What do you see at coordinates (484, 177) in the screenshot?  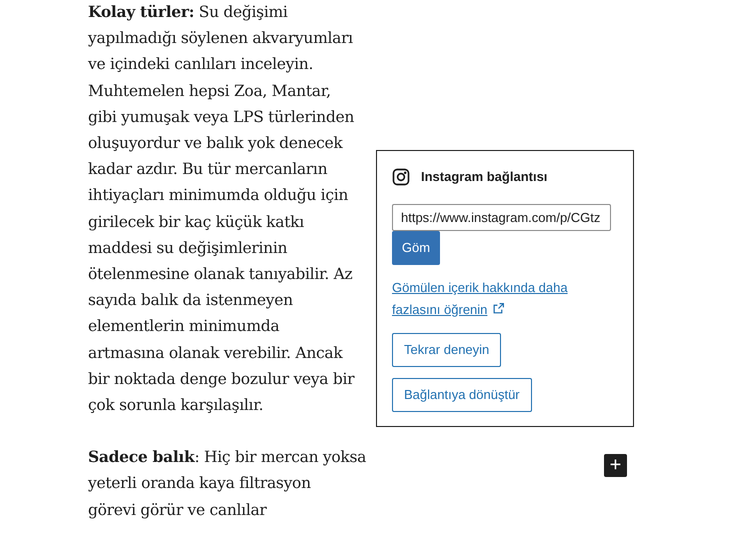 I see `embed-title: Instagram bağlantısı` at bounding box center [484, 177].